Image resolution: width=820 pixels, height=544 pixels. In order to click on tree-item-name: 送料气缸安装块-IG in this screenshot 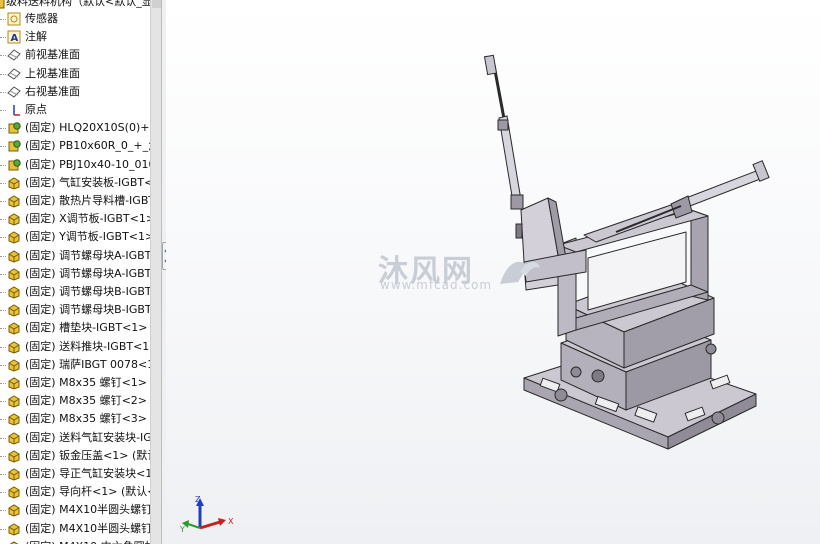, I will do `click(102, 437)`.